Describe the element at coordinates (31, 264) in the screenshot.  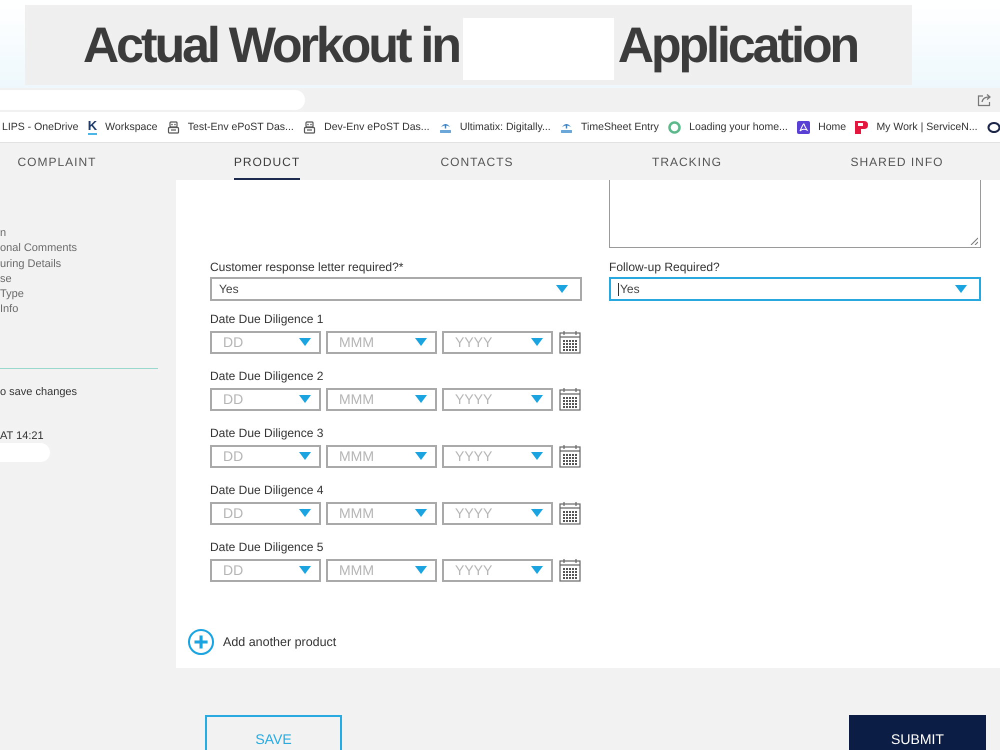
I see `sidebar-link: uring Details` at that location.